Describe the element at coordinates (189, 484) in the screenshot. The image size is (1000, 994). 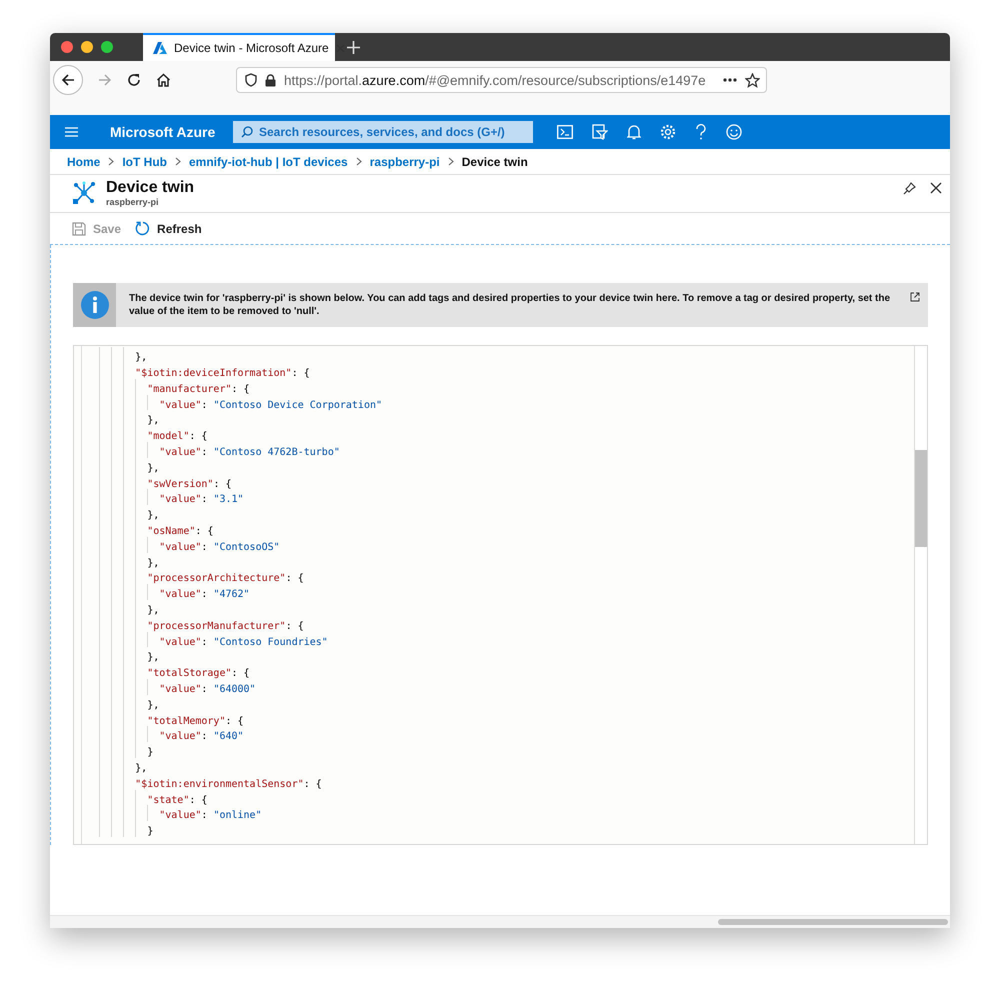
I see `code-line: "swVersion": {` at that location.